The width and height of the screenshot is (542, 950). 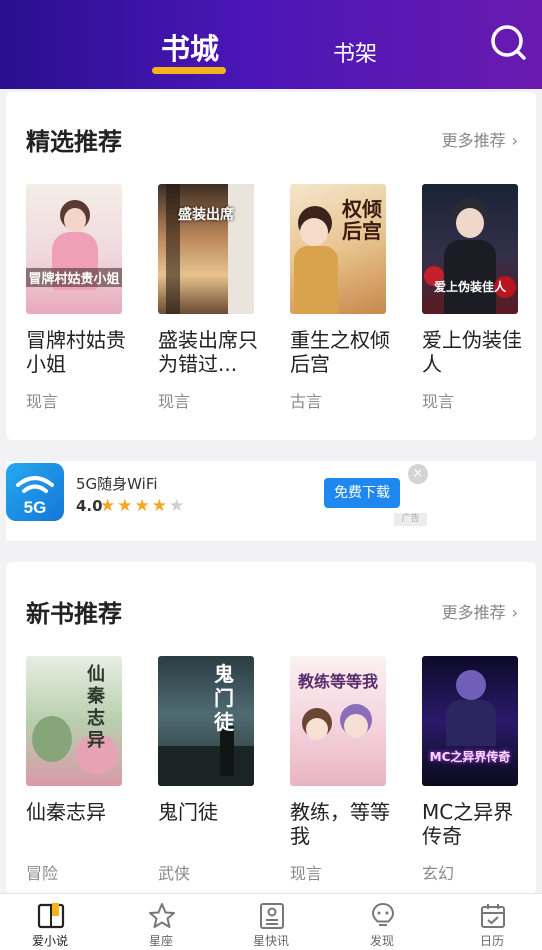 What do you see at coordinates (355, 52) in the screenshot?
I see `tab-bookshelf: 书架` at bounding box center [355, 52].